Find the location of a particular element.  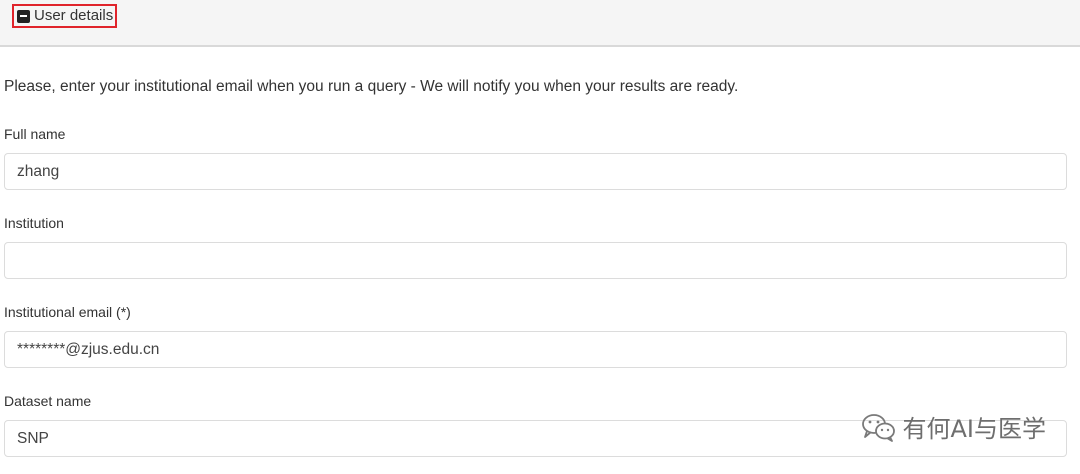

watermark: 有何AI与医学 is located at coordinates (954, 426).